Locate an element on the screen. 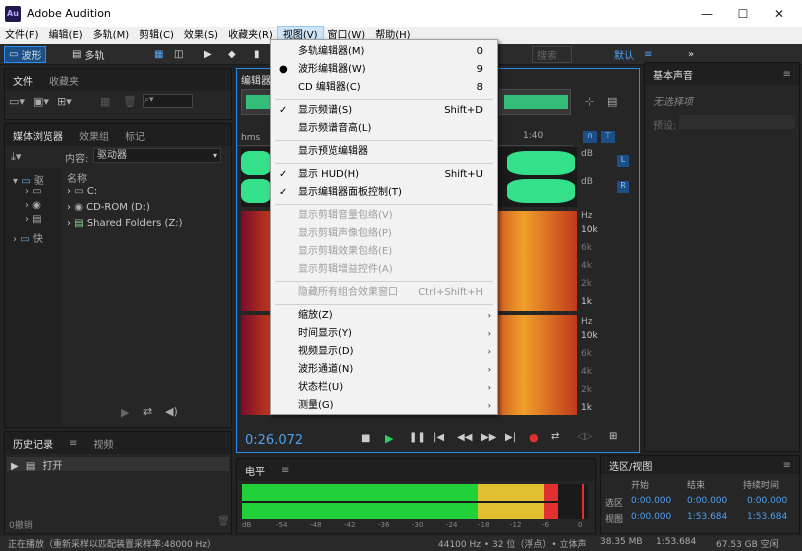  volume-icon: ◀) is located at coordinates (171, 411).